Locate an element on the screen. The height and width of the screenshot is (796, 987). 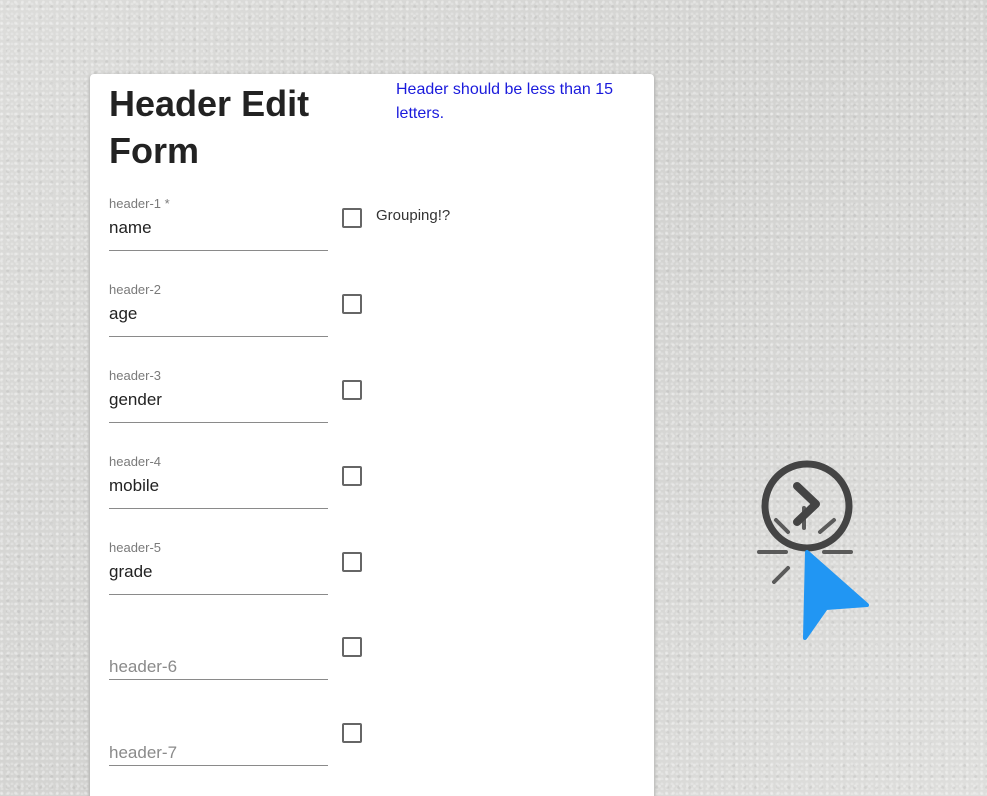
header-3-label: header-3 is located at coordinates (135, 375).